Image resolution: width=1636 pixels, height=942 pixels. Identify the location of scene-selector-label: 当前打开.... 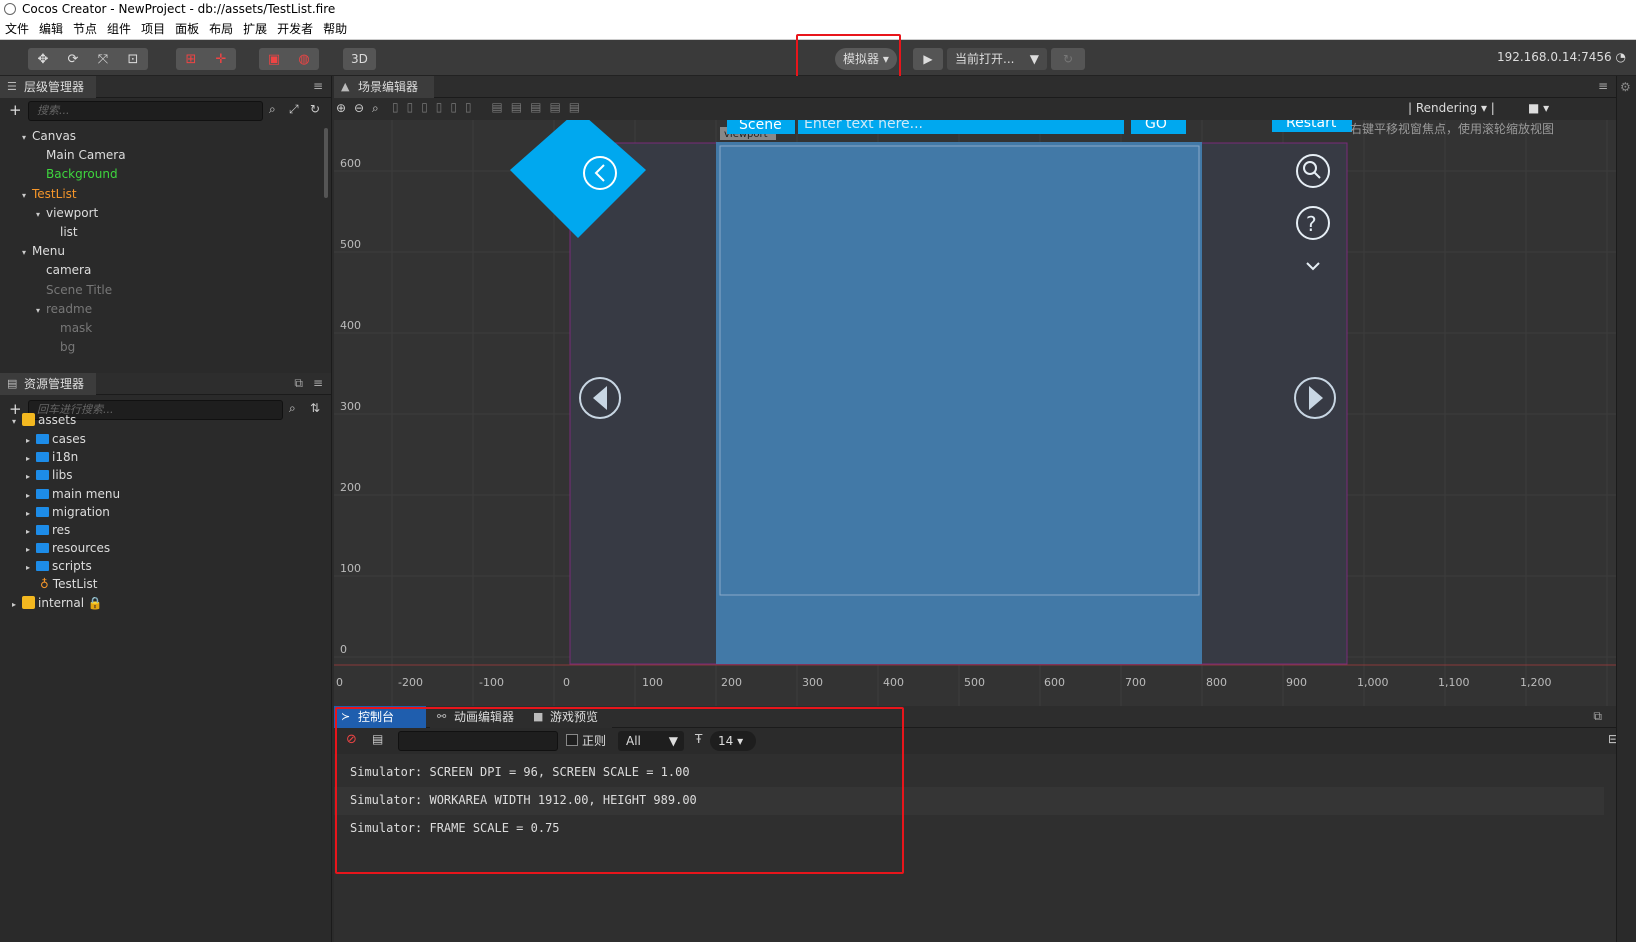
(985, 59).